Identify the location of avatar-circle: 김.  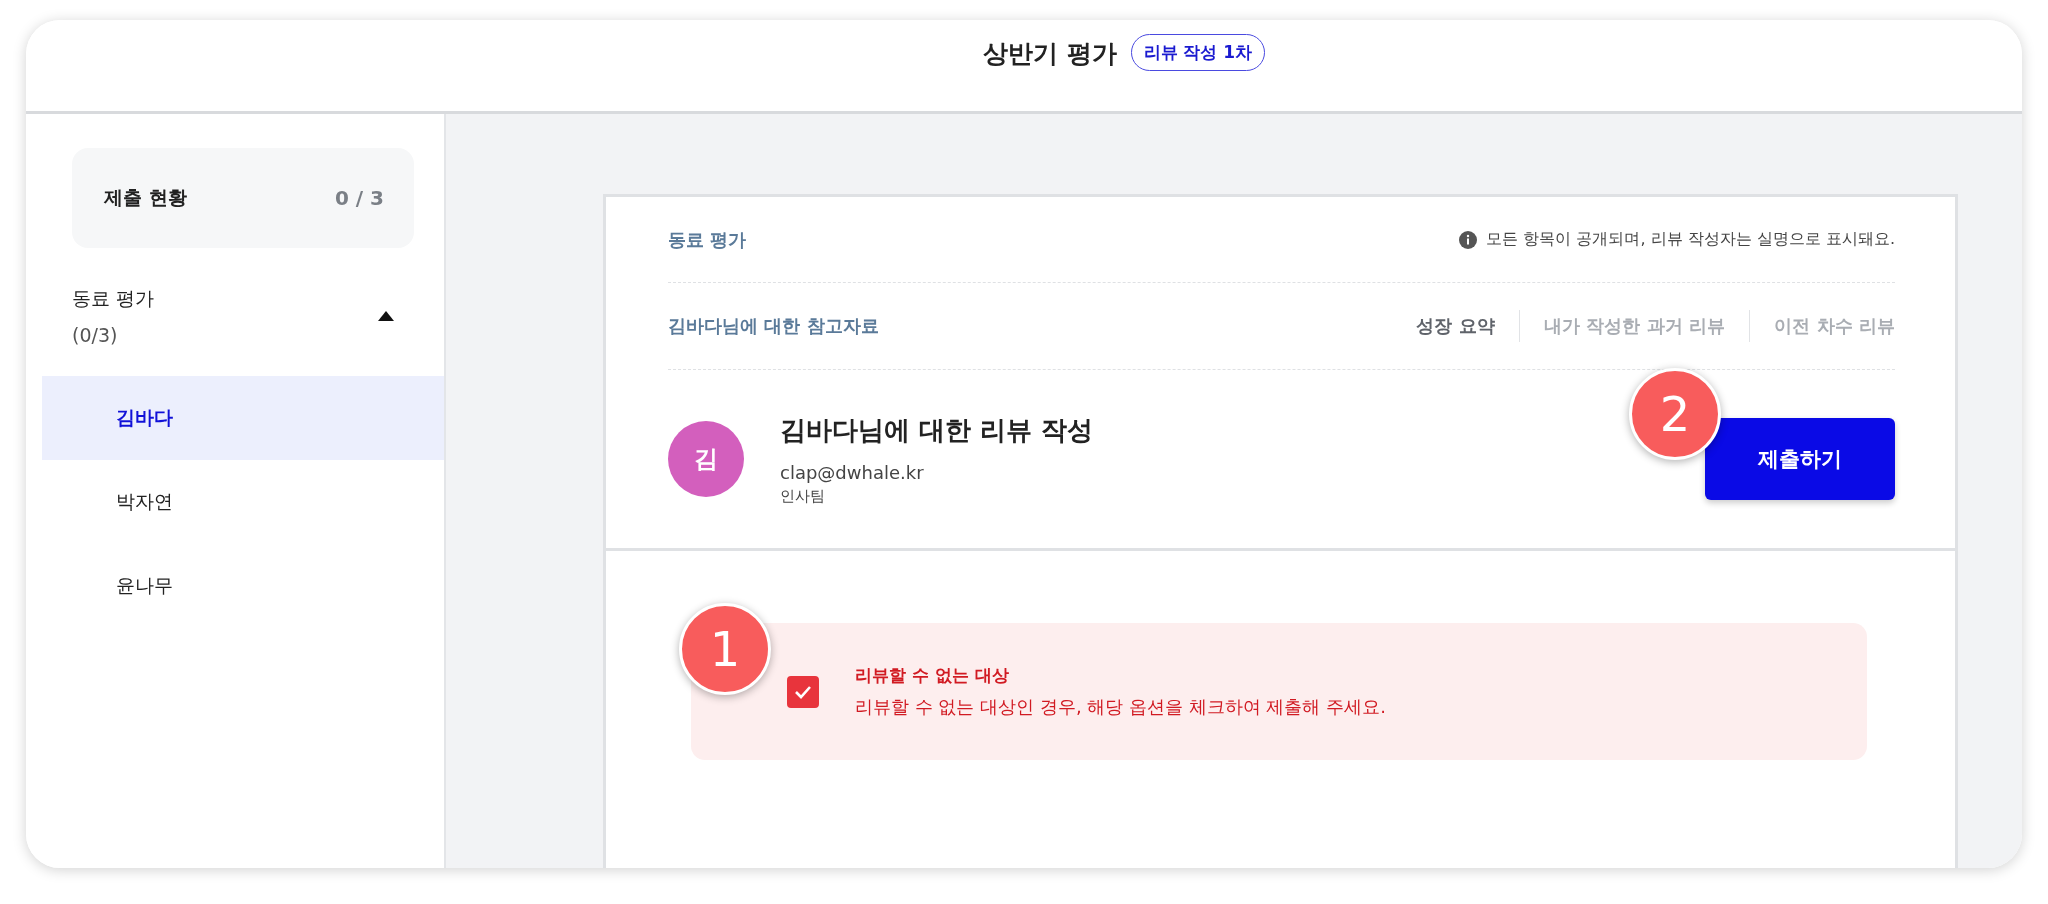
(706, 459).